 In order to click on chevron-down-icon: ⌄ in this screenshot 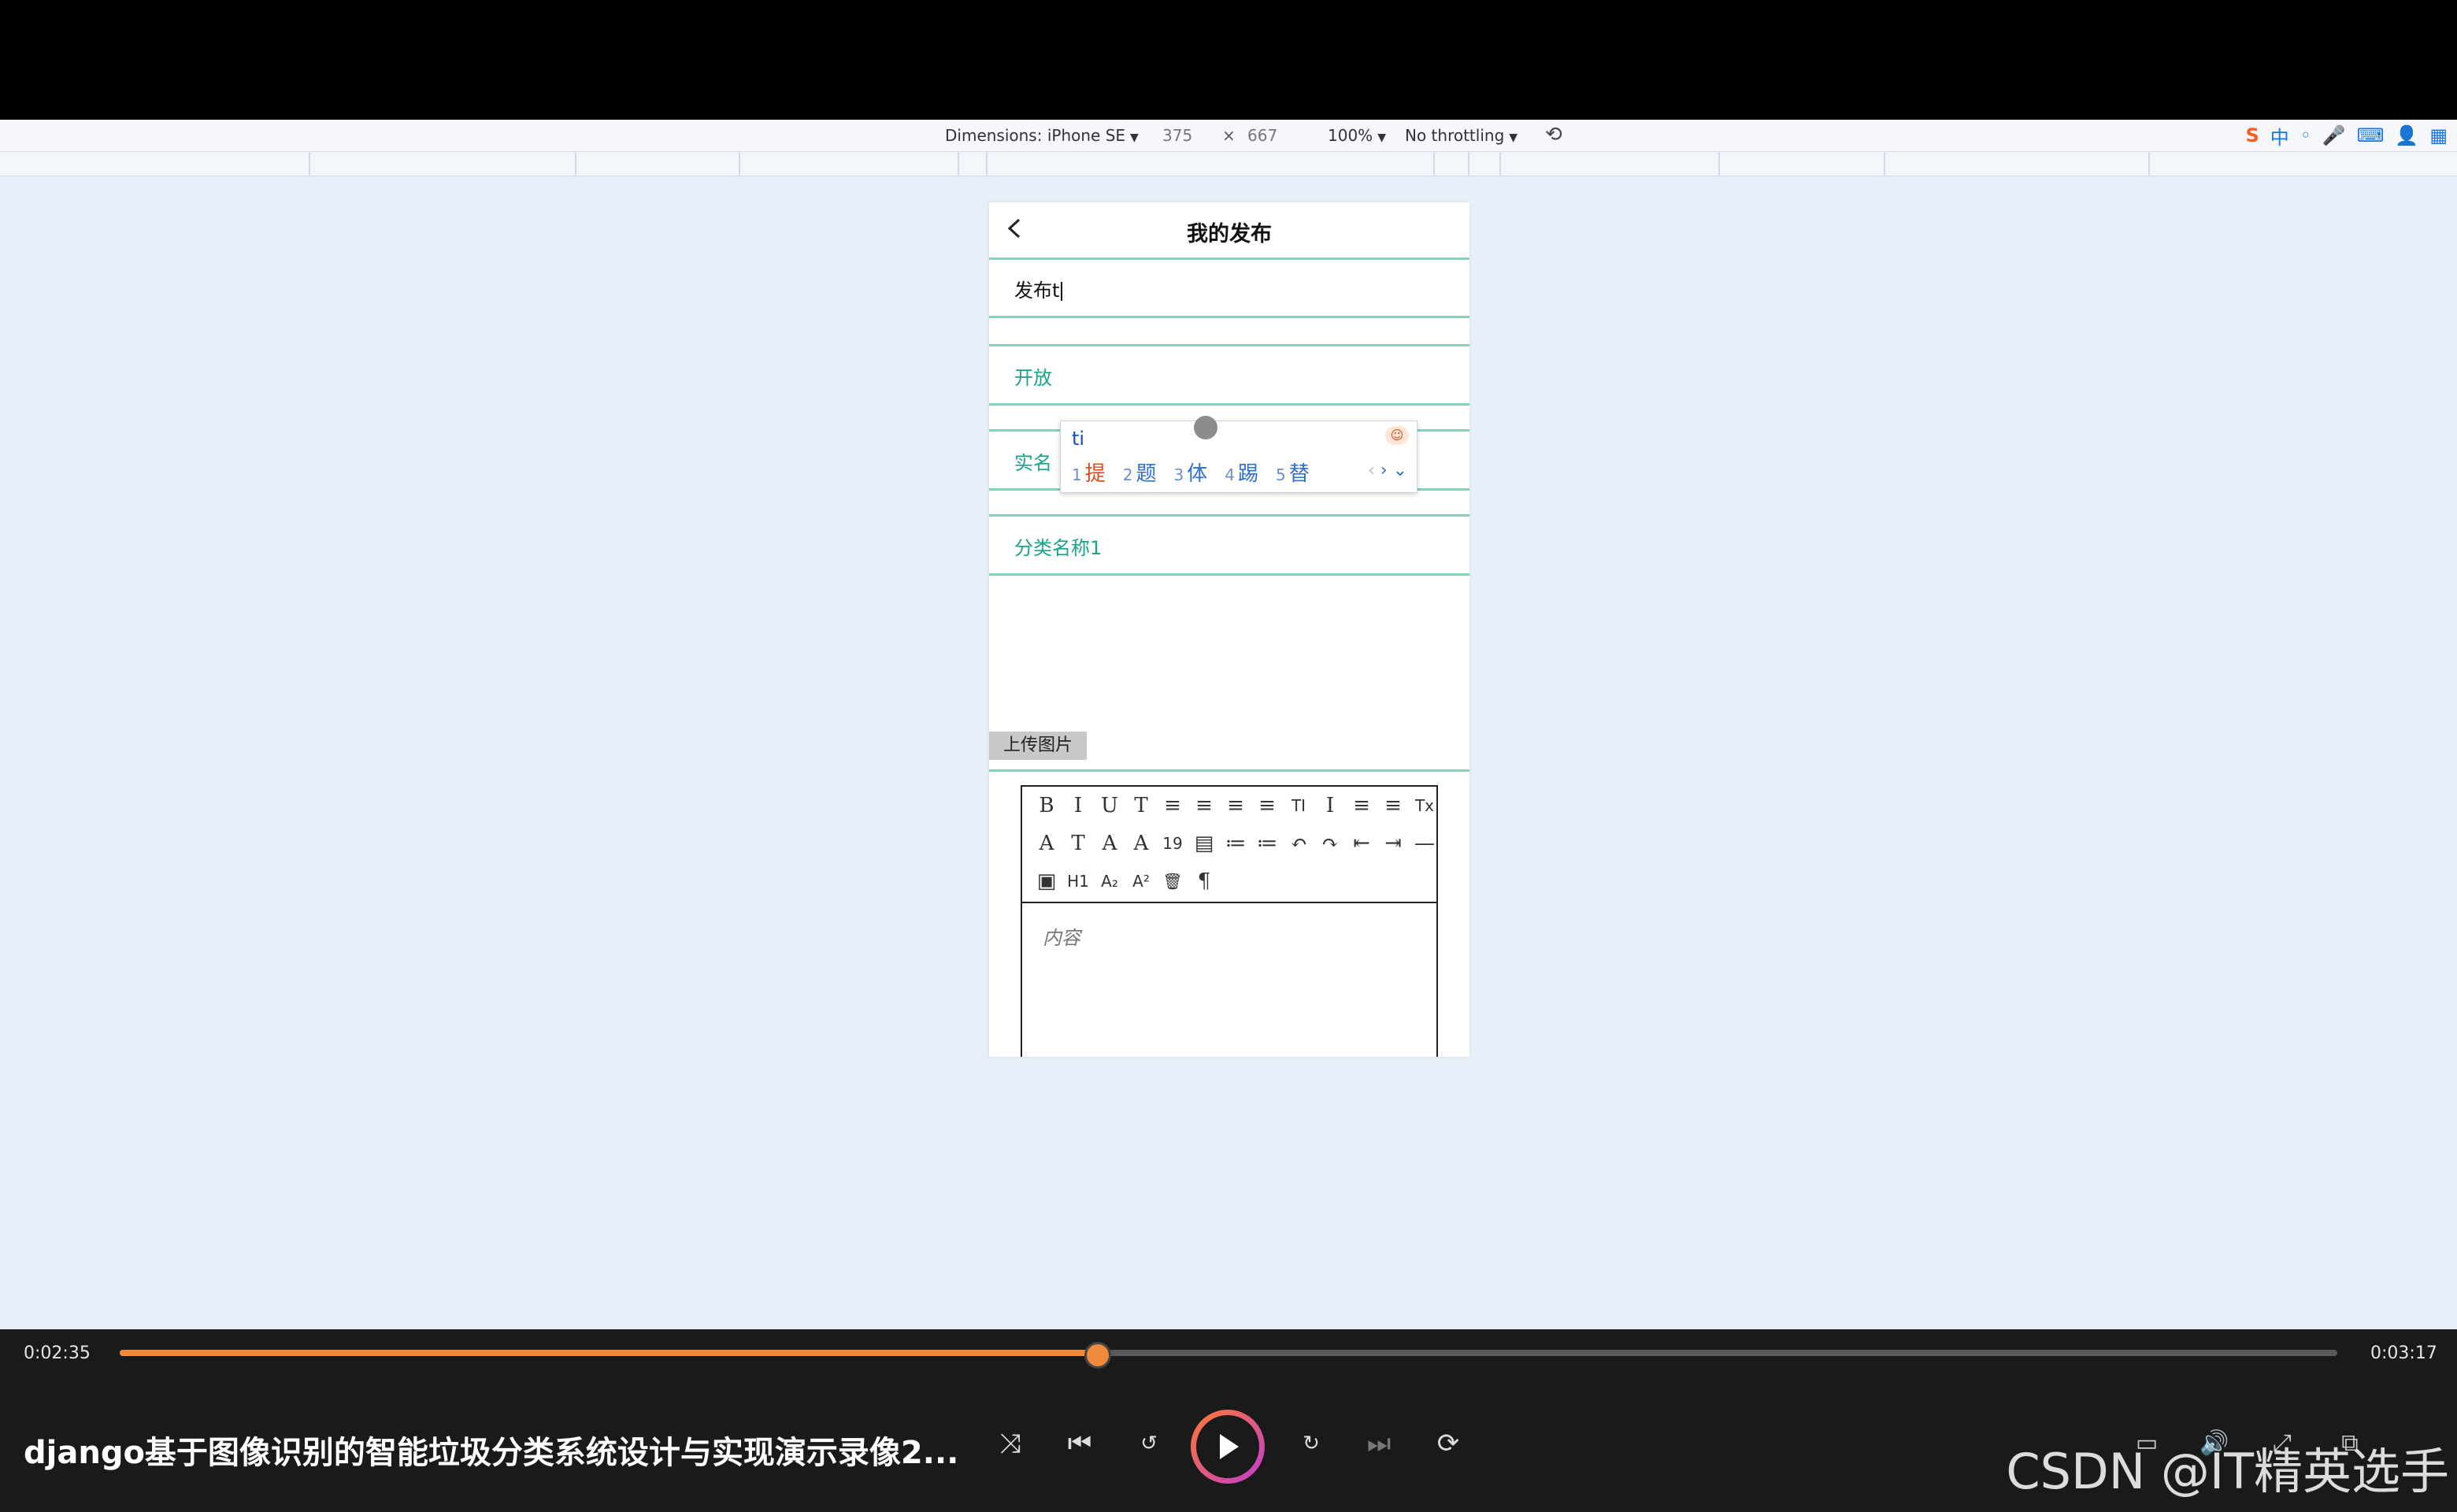, I will do `click(1400, 470)`.